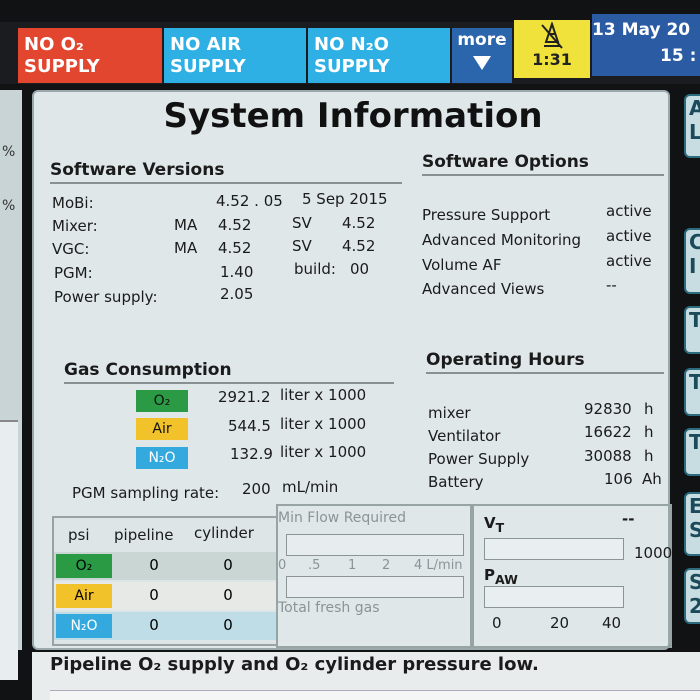 The height and width of the screenshot is (700, 700). Describe the element at coordinates (345, 199) in the screenshot. I see `version-row-date: 5 Sep 2015` at that location.